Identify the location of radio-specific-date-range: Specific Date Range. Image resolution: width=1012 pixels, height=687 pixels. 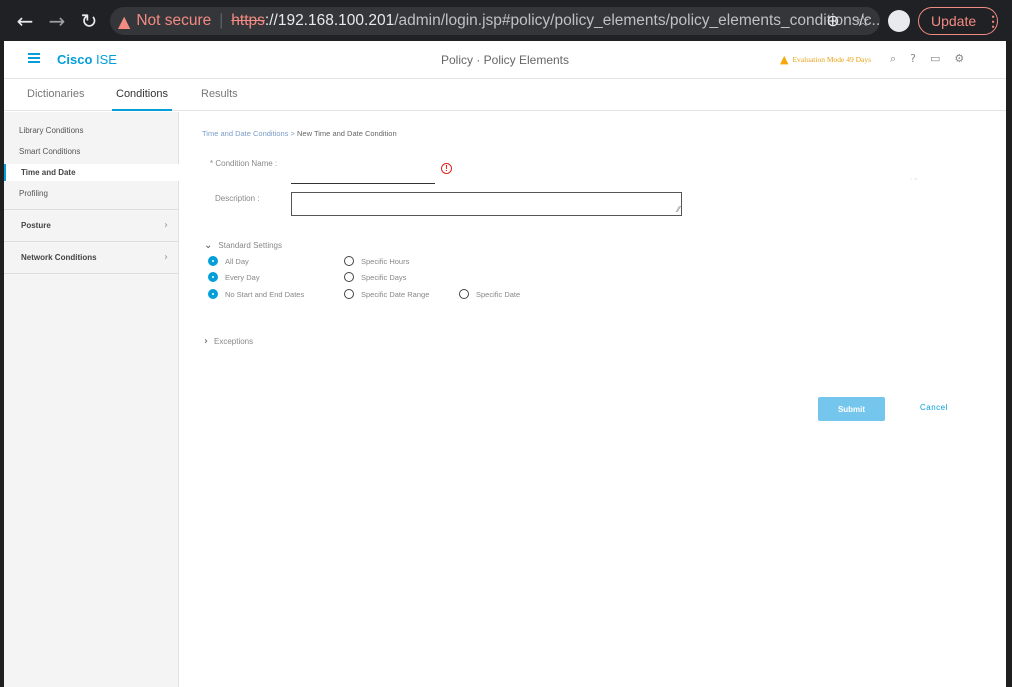
(386, 294).